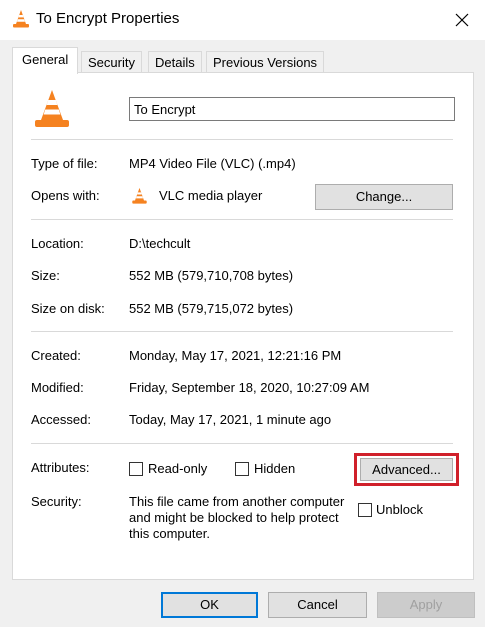 Image resolution: width=485 pixels, height=627 pixels. Describe the element at coordinates (235, 355) in the screenshot. I see `created-value: Monday, May 17, 2021, 12:21:16 PM` at that location.